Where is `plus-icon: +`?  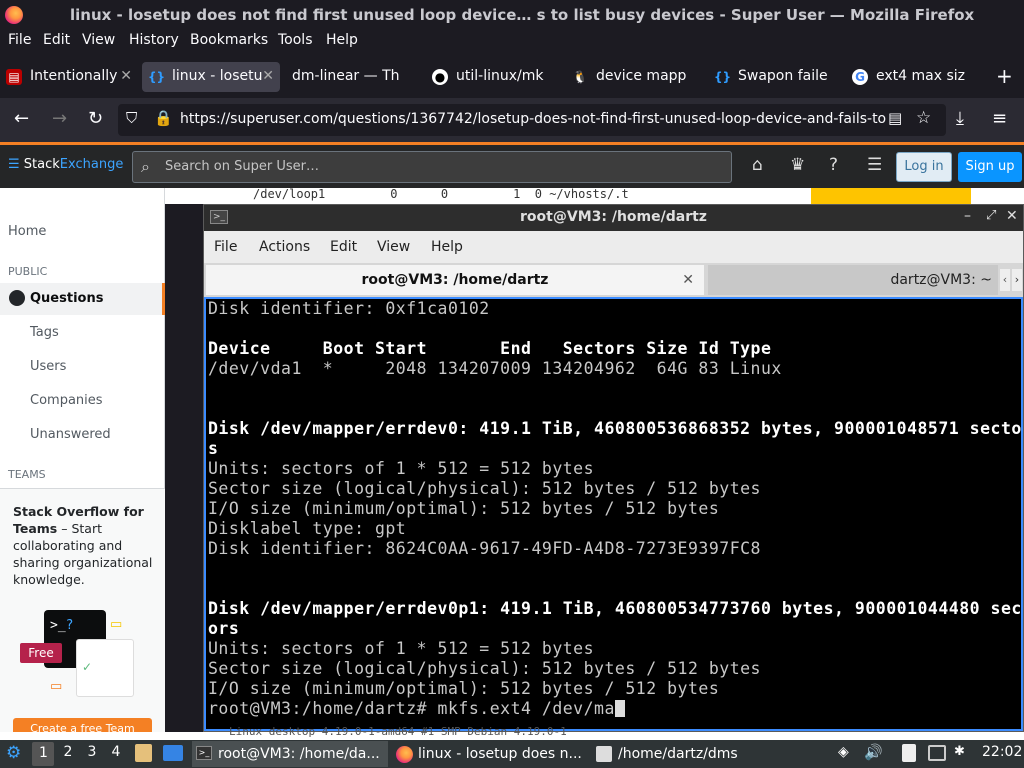
plus-icon: + is located at coordinates (1004, 76).